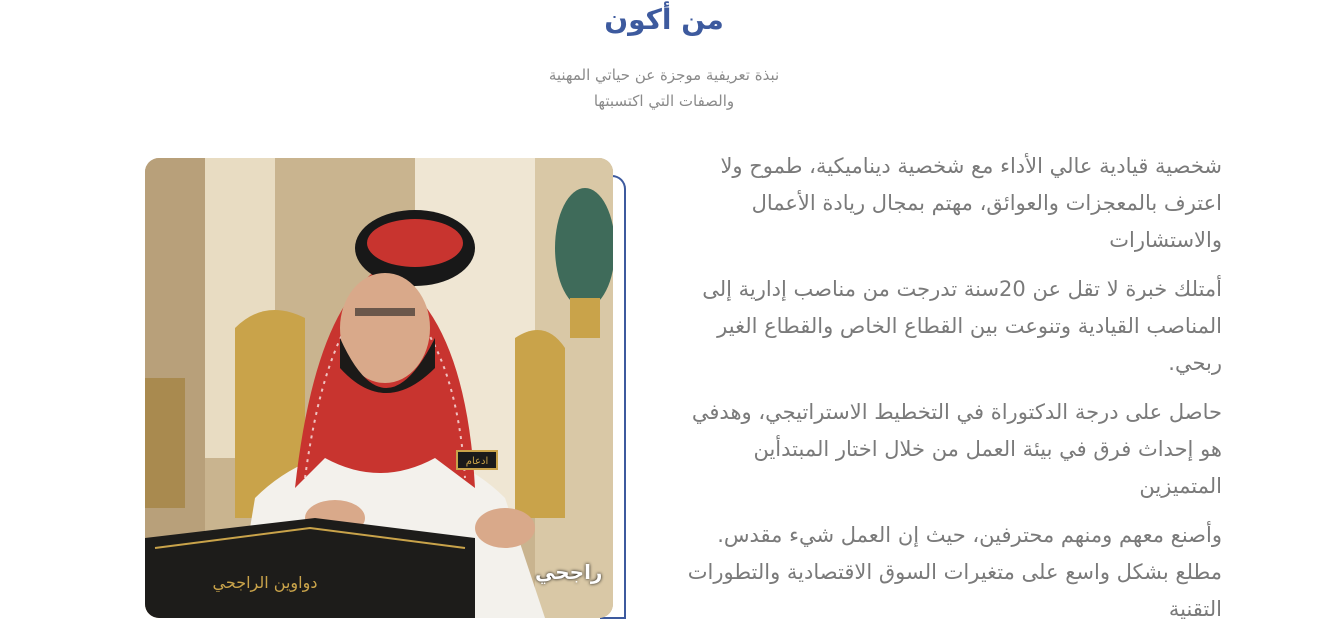 This screenshot has height=640, width=1328. Describe the element at coordinates (664, 101) in the screenshot. I see `subtitle-line-2: والصفات التي اكتسبتها` at that location.